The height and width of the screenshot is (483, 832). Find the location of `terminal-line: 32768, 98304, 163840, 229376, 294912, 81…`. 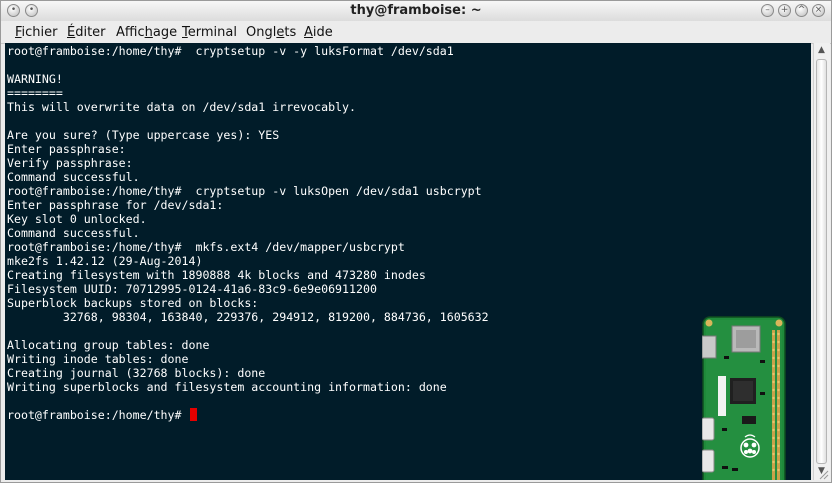

terminal-line: 32768, 98304, 163840, 229376, 294912, 81… is located at coordinates (248, 317).